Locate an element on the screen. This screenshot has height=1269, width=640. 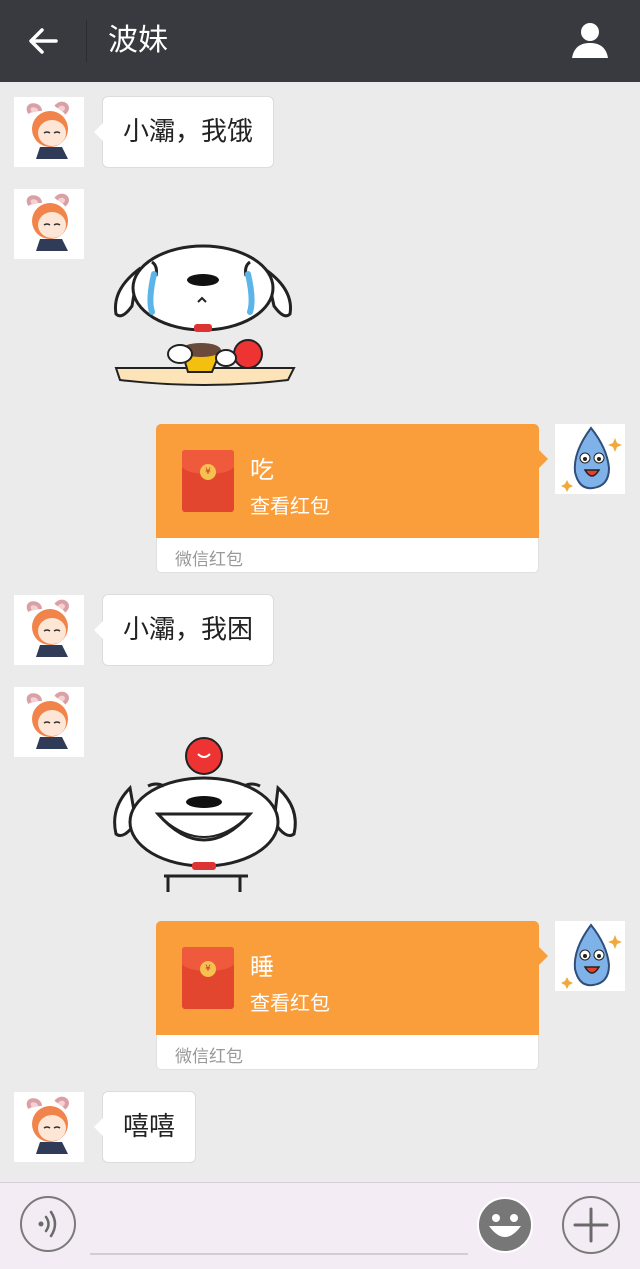
message-bubble: 小灞，我饿 is located at coordinates (184, 132).